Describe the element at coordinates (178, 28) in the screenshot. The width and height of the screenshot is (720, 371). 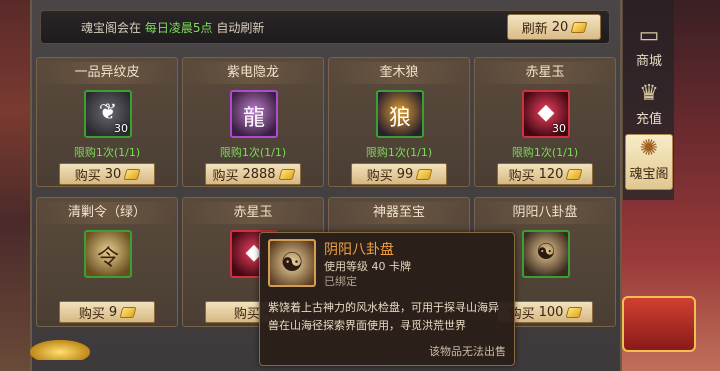
I see `notice-highlight: 每日凌晨5点` at that location.